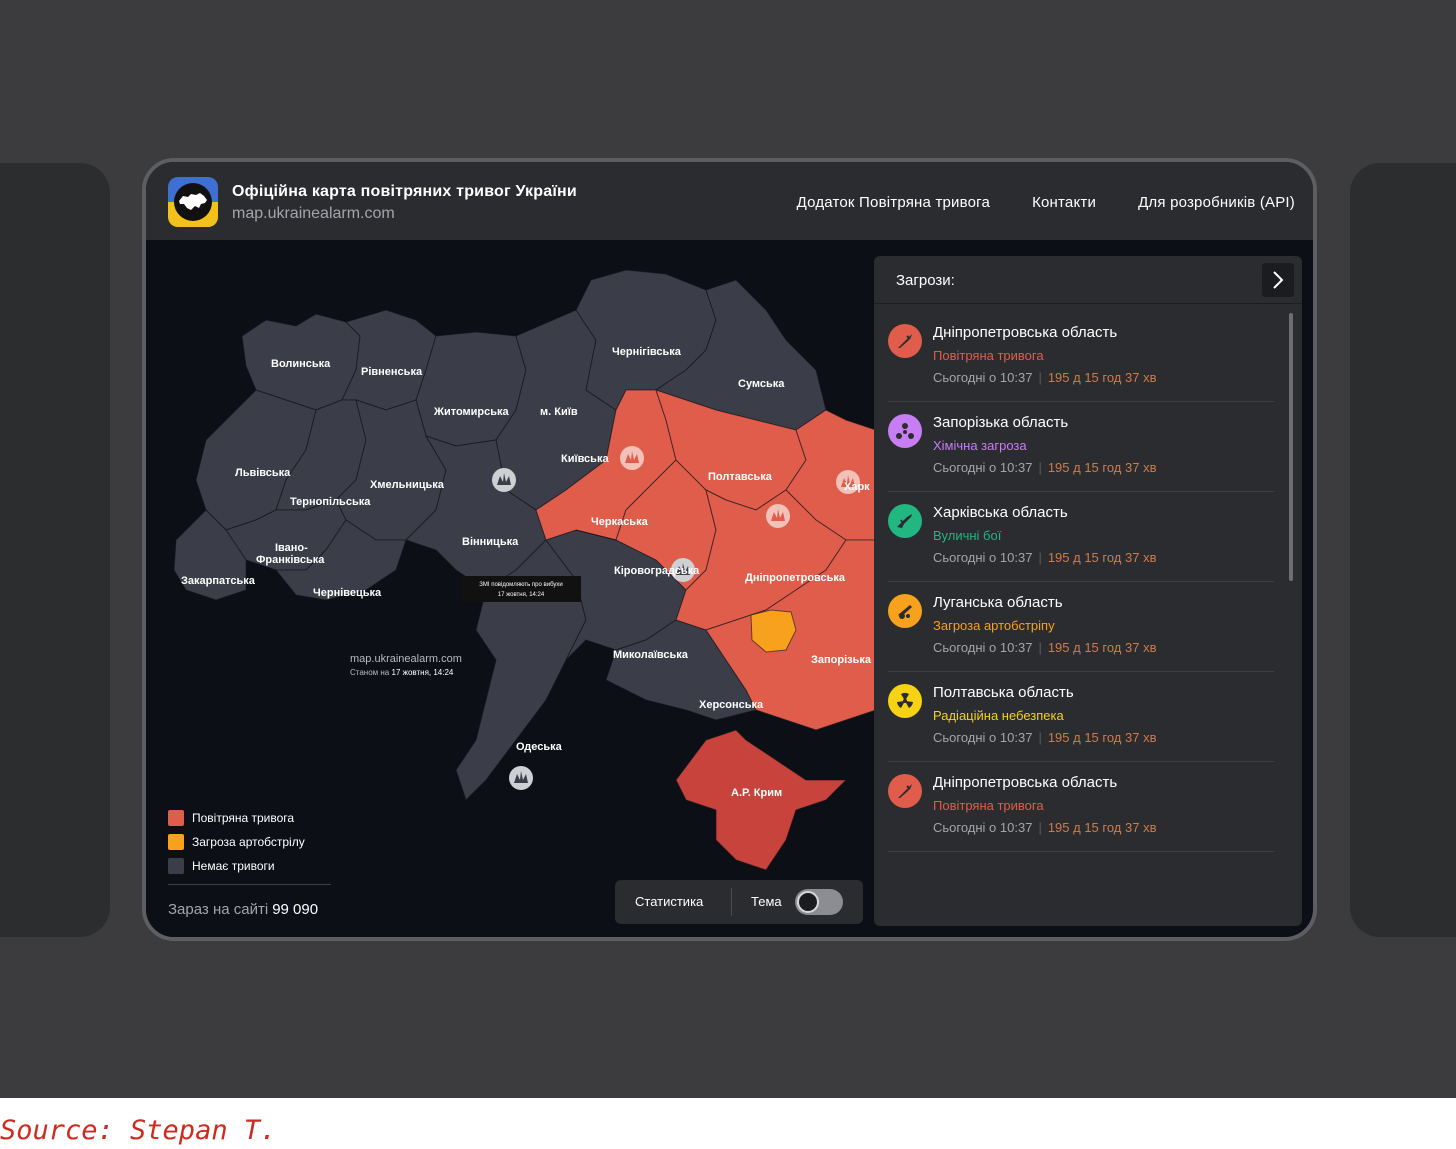 This screenshot has width=1456, height=1149. What do you see at coordinates (619, 522) in the screenshot?
I see `region-label: Черкаська` at bounding box center [619, 522].